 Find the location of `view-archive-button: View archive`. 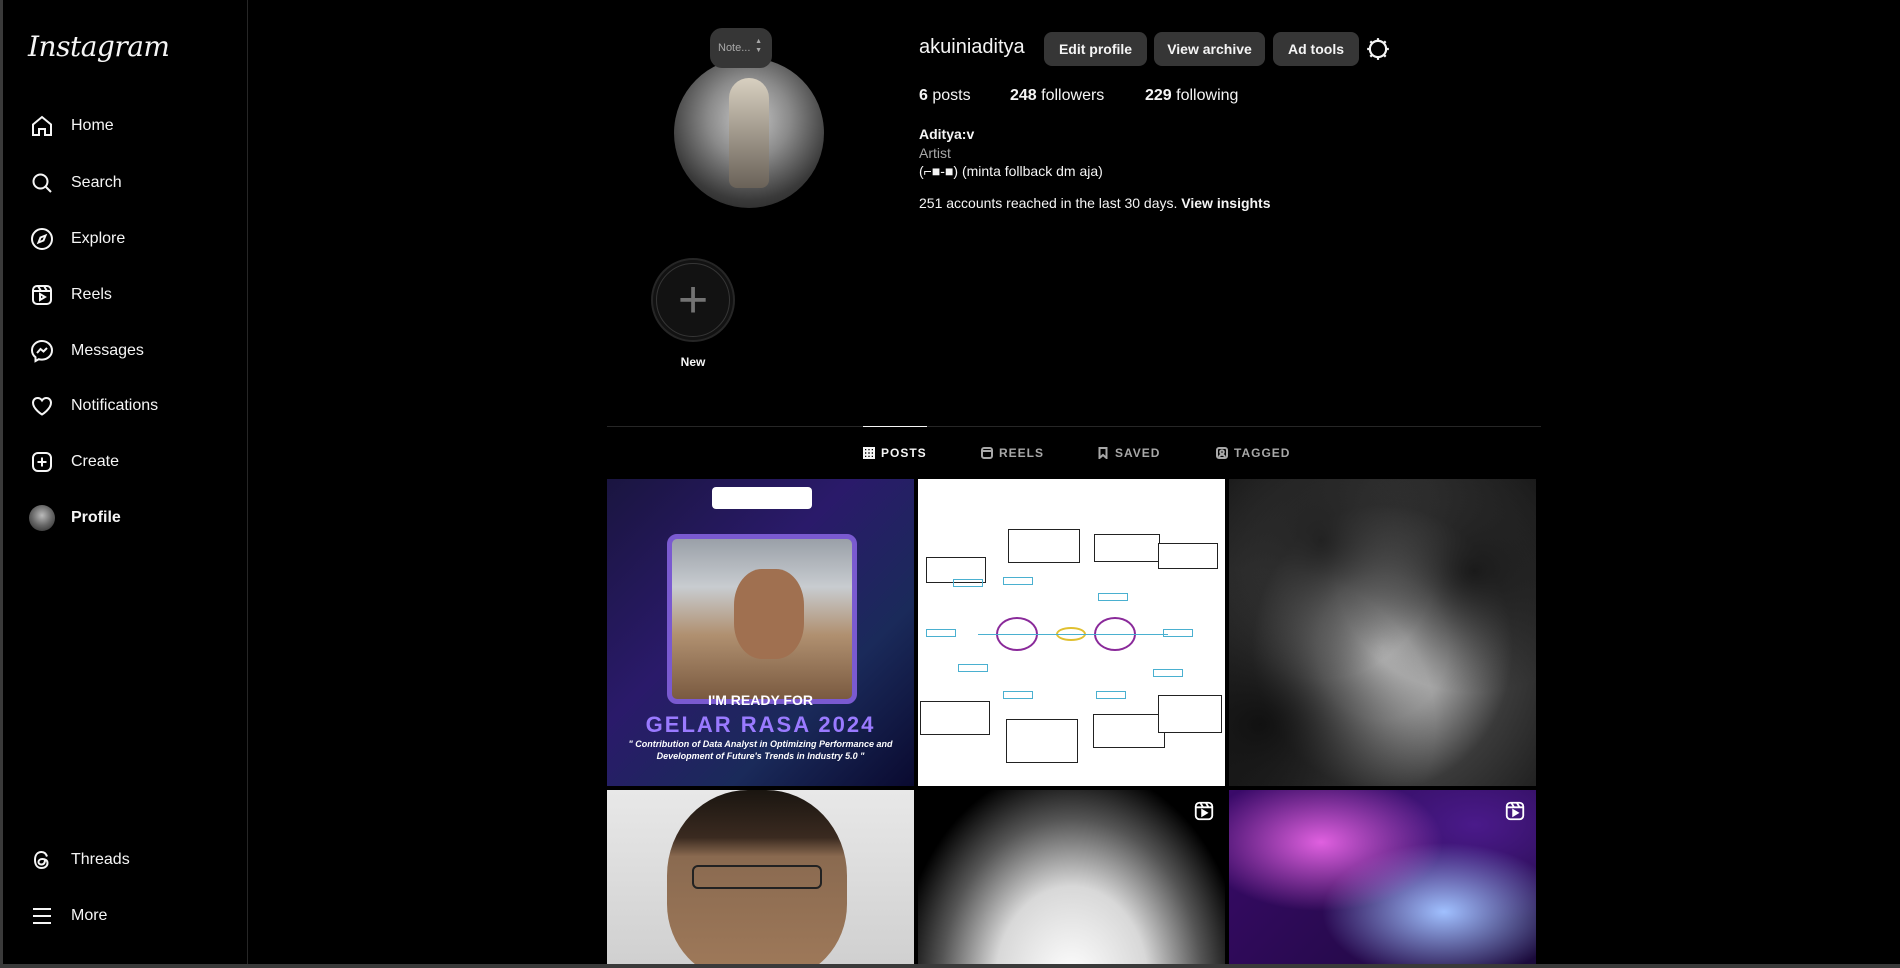

view-archive-button: View archive is located at coordinates (1209, 49).